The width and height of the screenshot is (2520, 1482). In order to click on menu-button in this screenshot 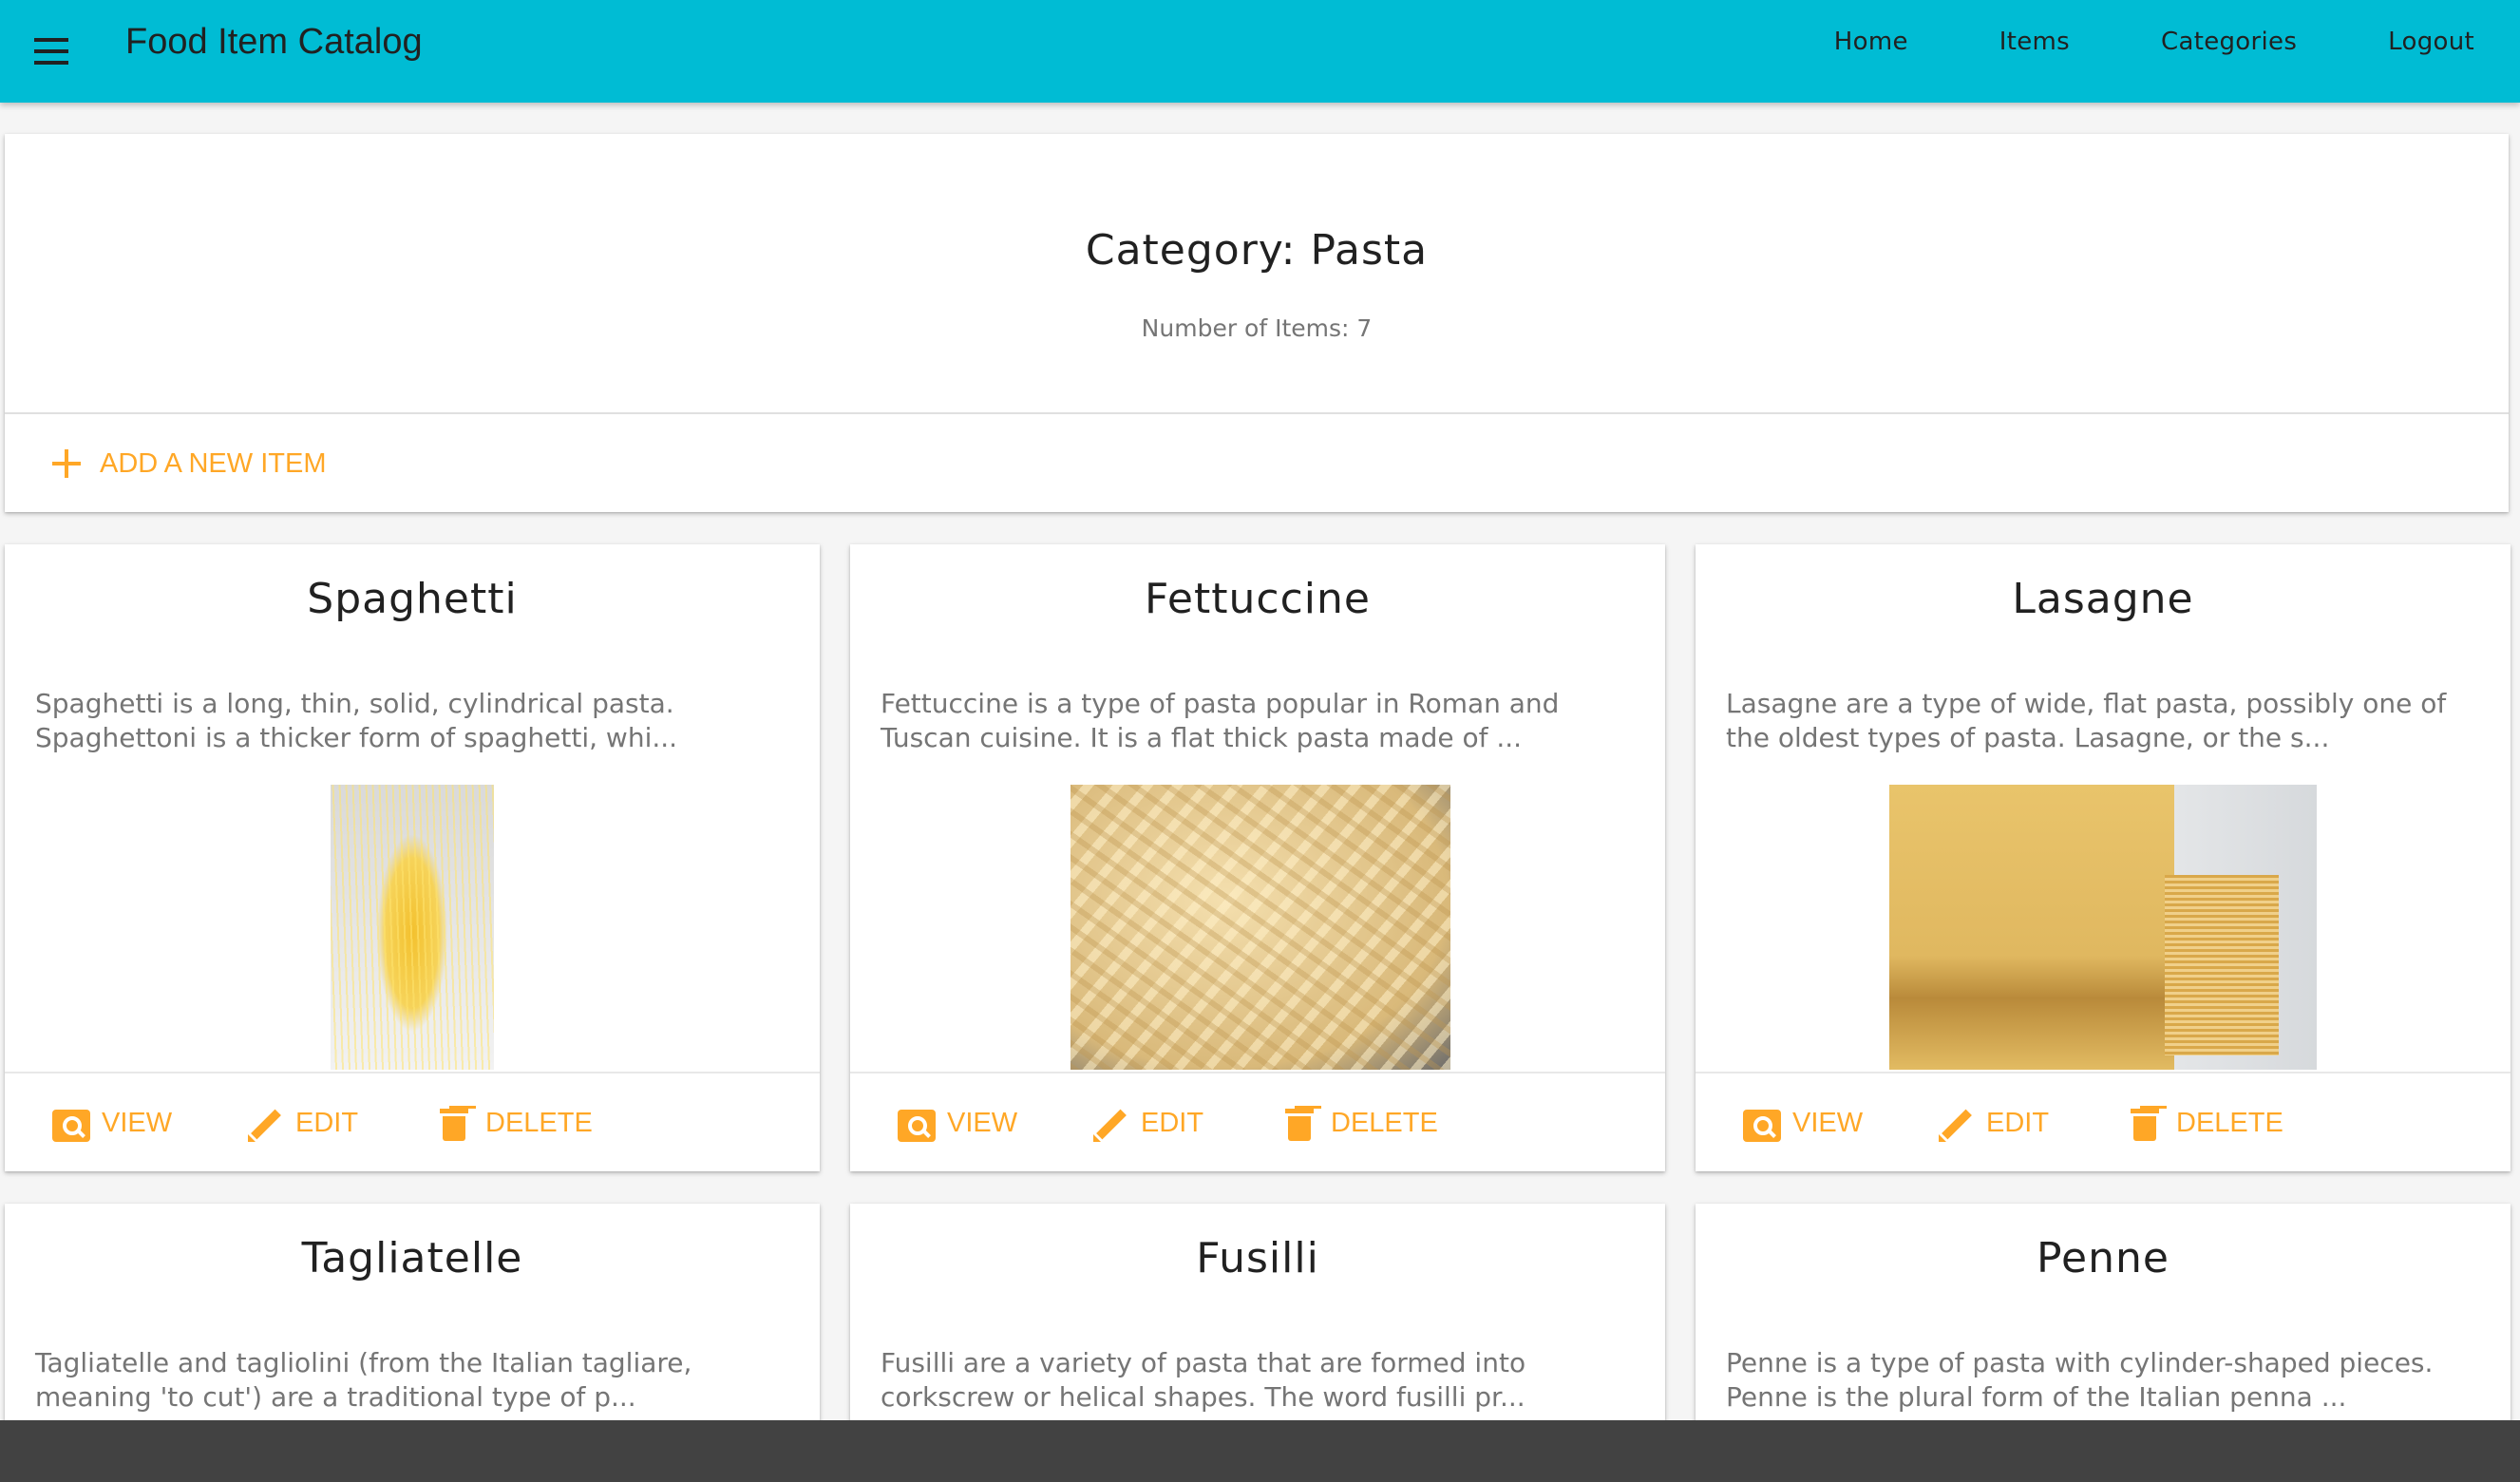, I will do `click(51, 51)`.